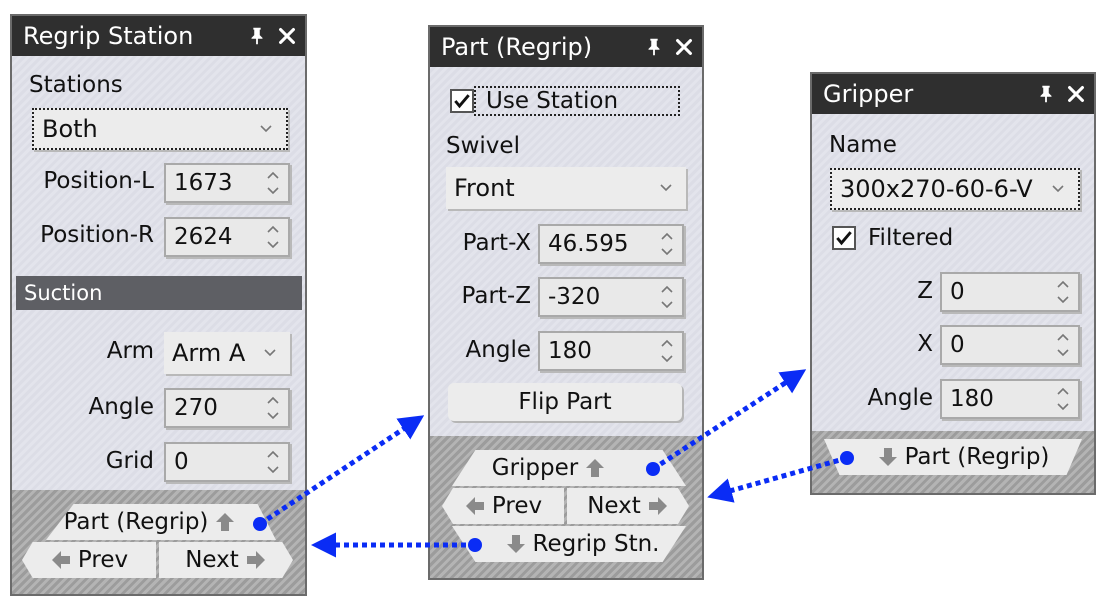 The image size is (1108, 604). Describe the element at coordinates (566, 507) in the screenshot. I see `navigation-area: Gripper Prev Next Regrip Stn.` at that location.